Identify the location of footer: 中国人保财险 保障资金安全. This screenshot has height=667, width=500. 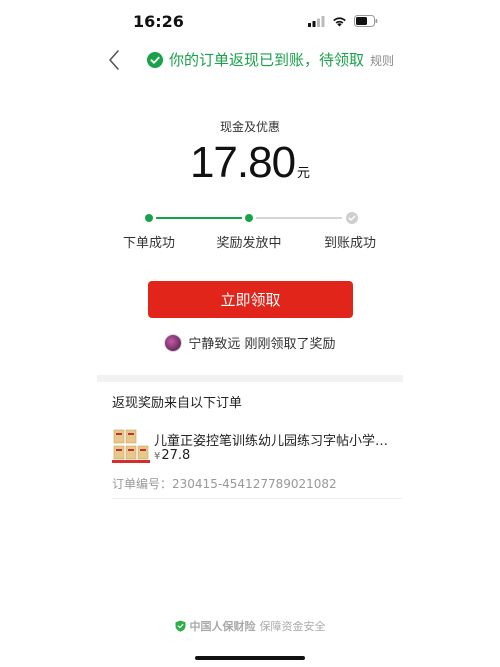
(250, 626).